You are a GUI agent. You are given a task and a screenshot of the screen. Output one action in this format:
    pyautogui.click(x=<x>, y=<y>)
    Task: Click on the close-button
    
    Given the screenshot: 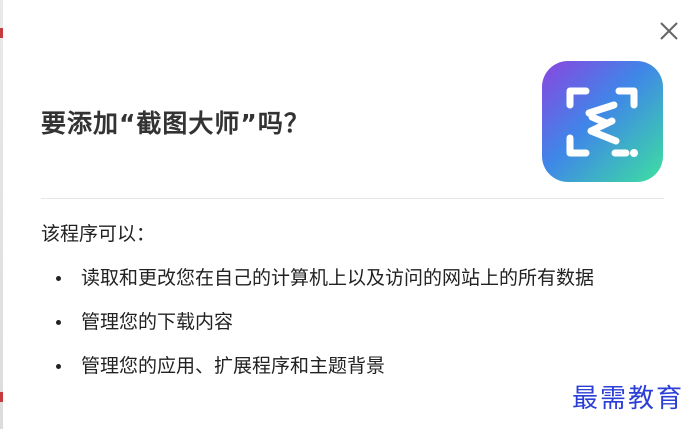 What is the action you would take?
    pyautogui.click(x=669, y=31)
    